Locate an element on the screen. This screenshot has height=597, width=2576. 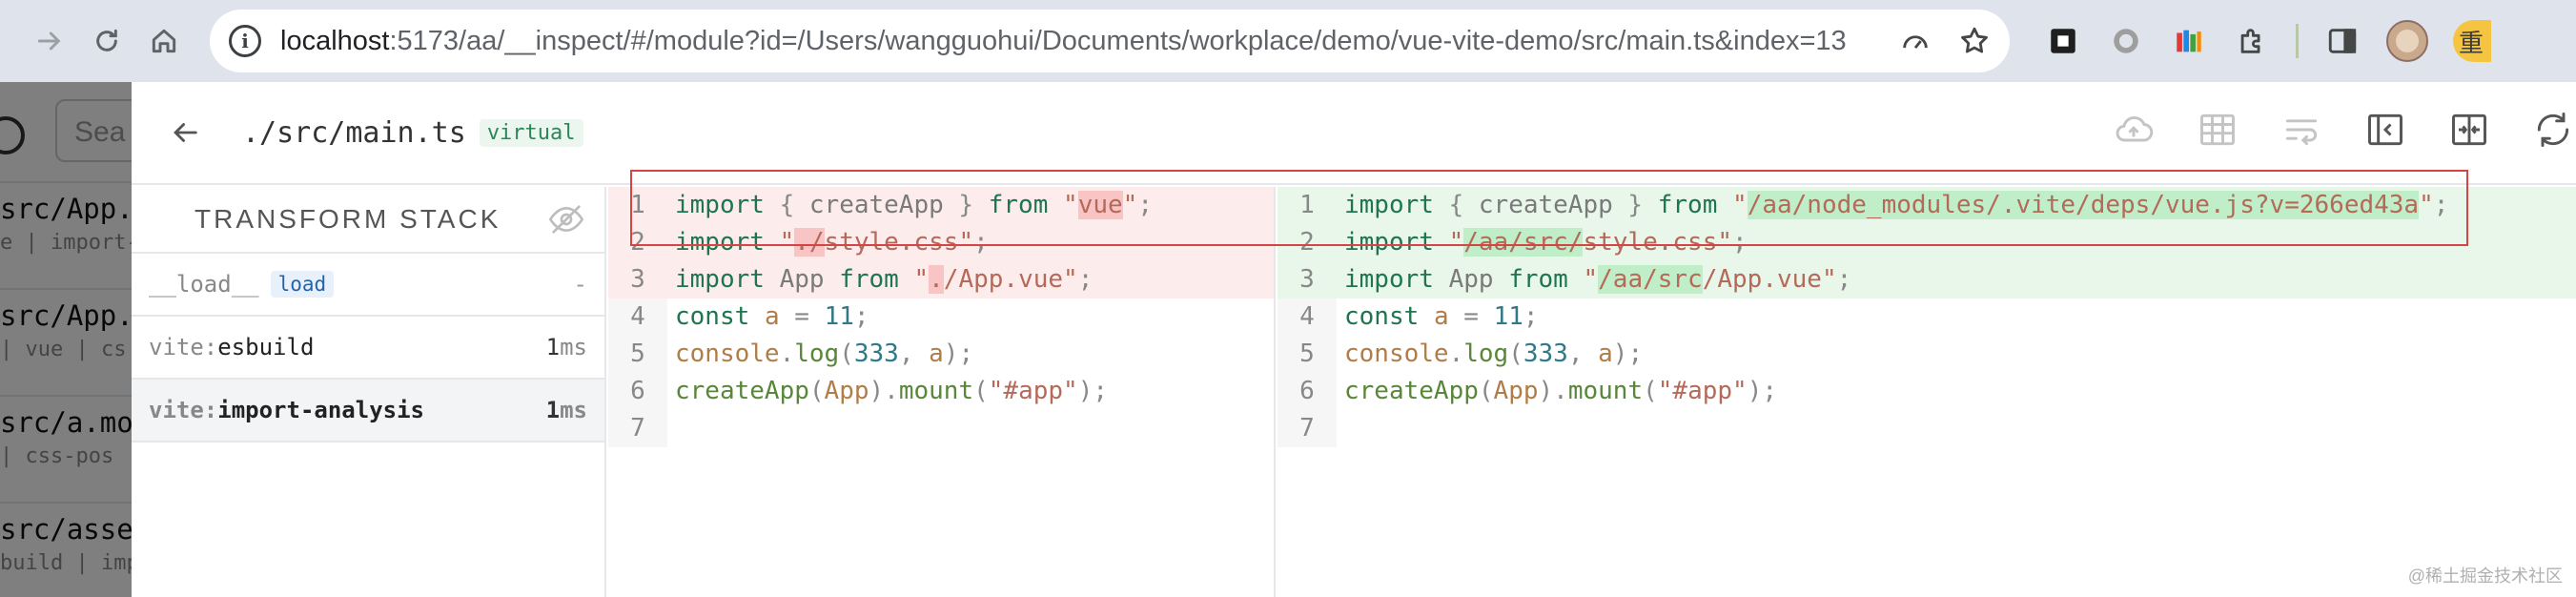
modal-backdrop is located at coordinates (66, 339).